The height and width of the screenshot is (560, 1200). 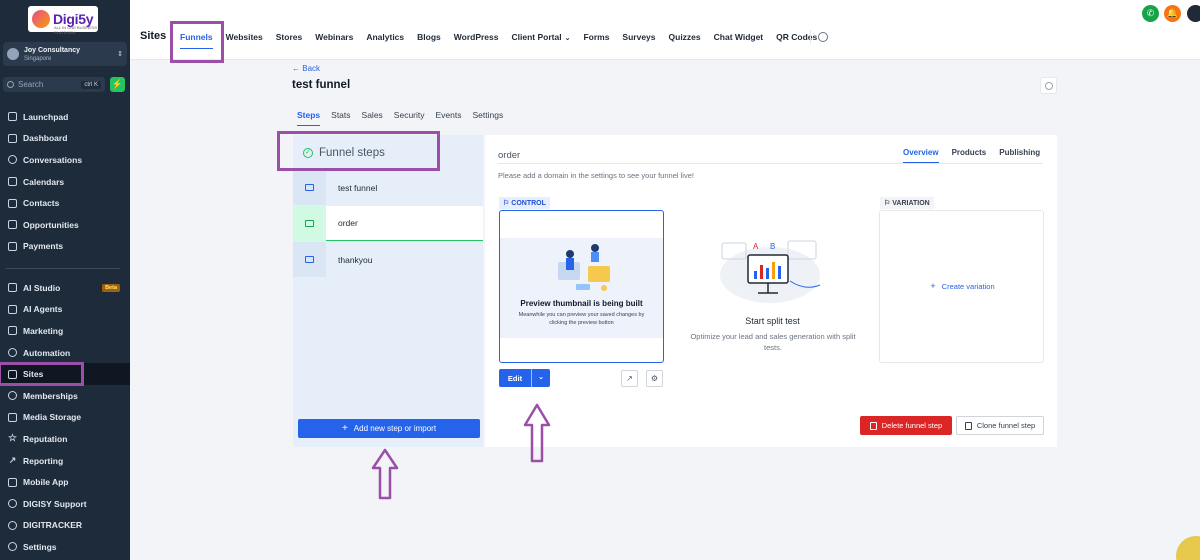 I want to click on sidebar-item-conversations: Conversations, so click(x=65, y=160).